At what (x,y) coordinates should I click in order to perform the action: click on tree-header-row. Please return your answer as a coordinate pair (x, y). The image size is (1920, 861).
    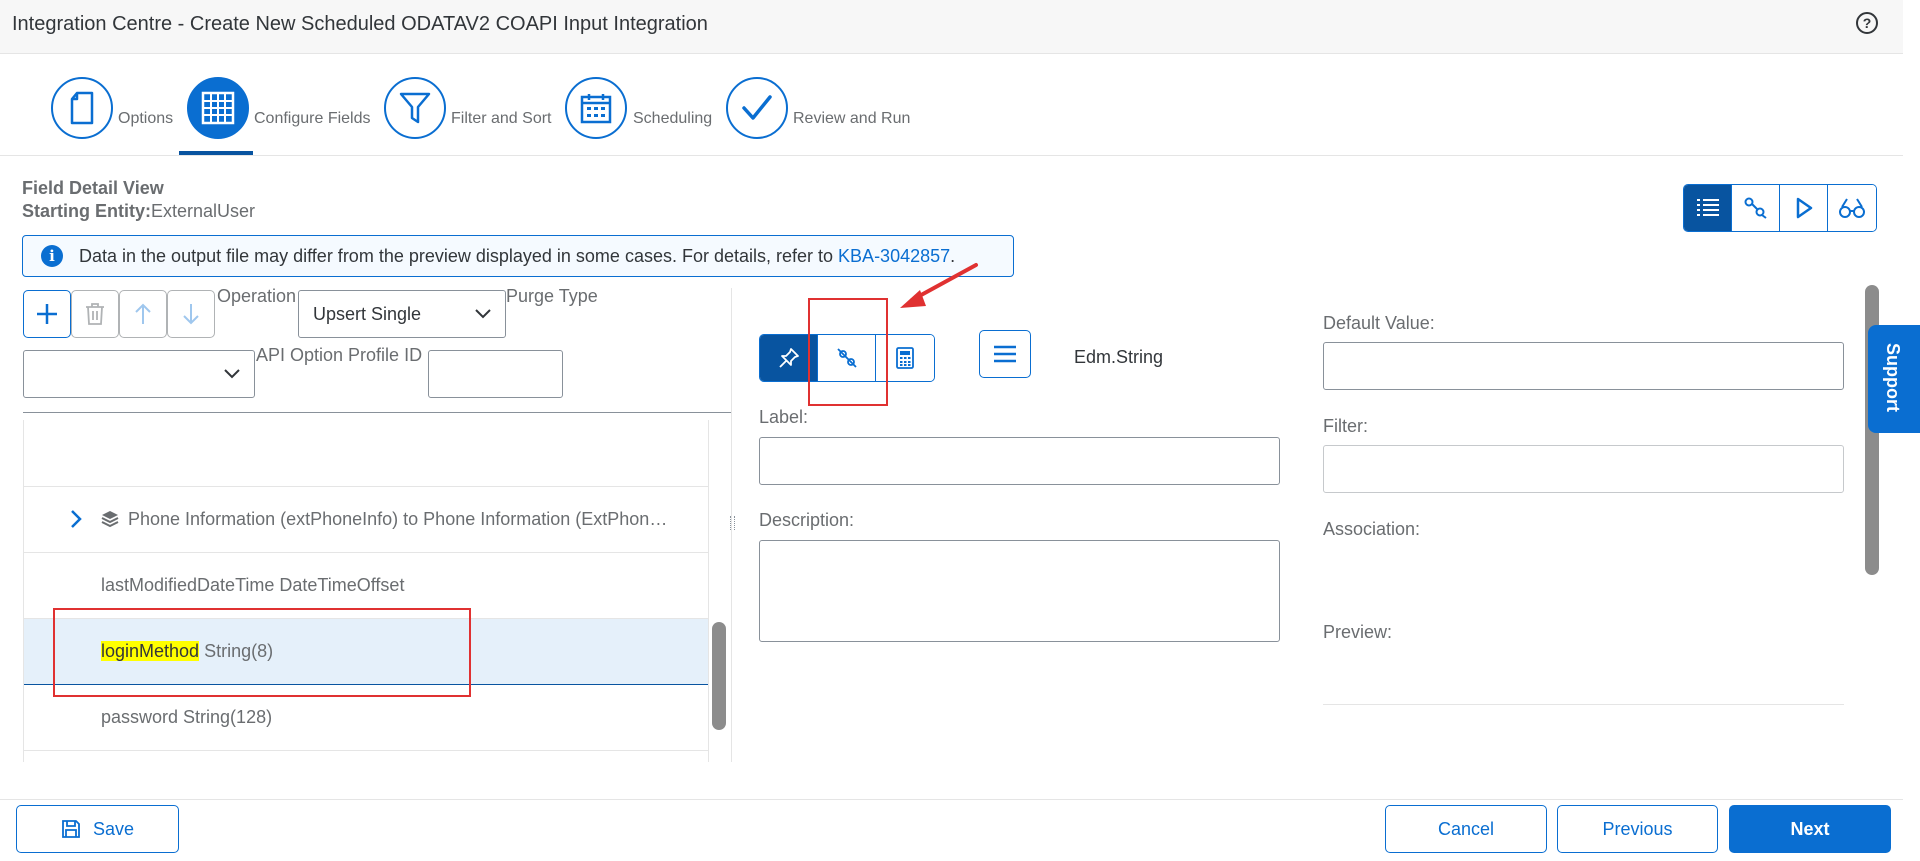
    Looking at the image, I should click on (366, 453).